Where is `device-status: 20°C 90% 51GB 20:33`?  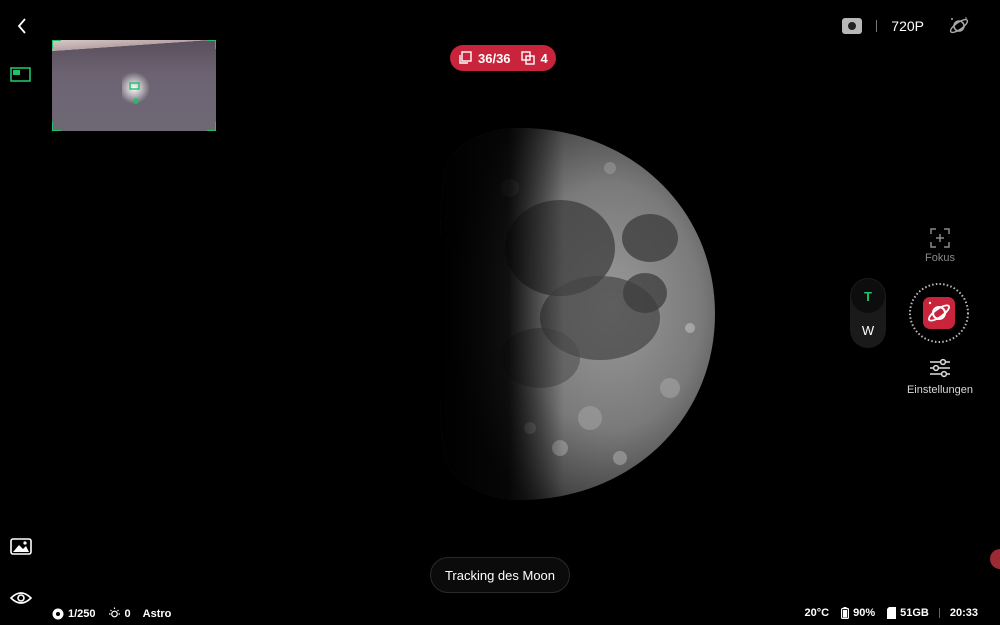
device-status: 20°C 90% 51GB 20:33 is located at coordinates (891, 613).